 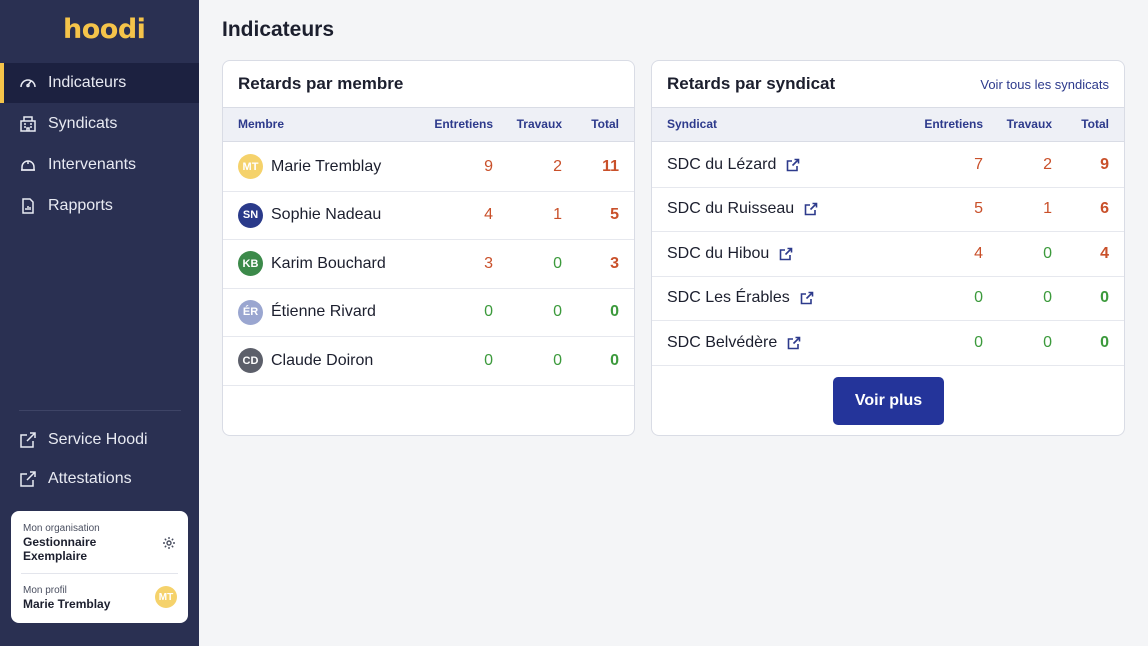 What do you see at coordinates (888, 165) in the screenshot?
I see `table-row: SDC du Lézard 7 2 9` at bounding box center [888, 165].